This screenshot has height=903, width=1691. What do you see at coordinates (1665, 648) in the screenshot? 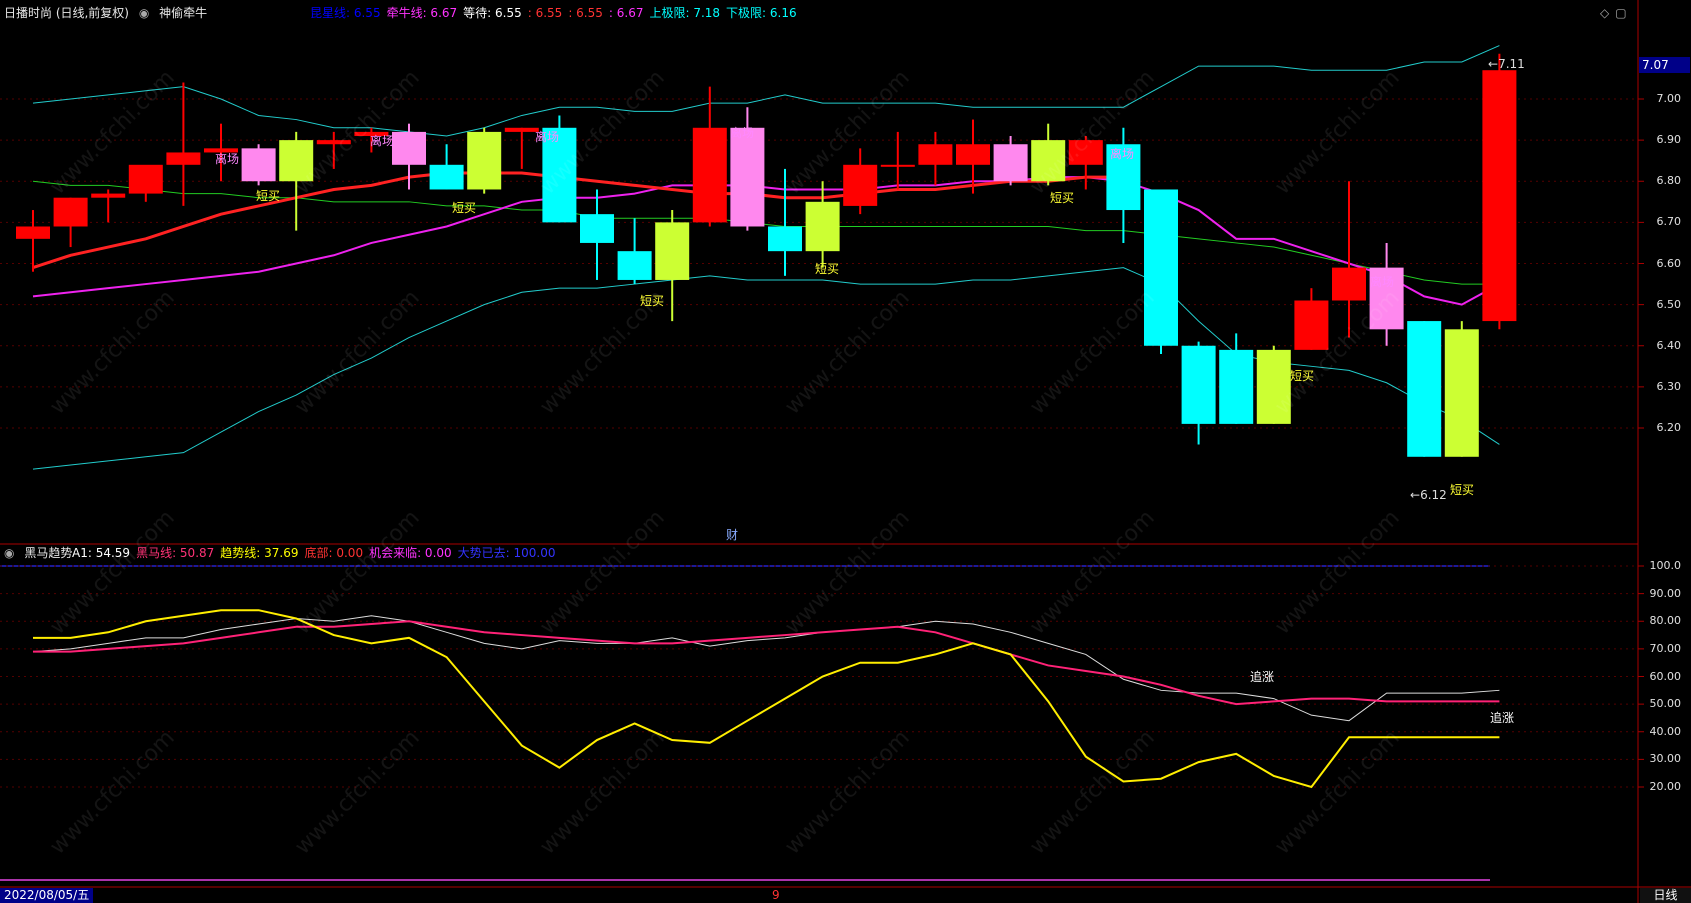
I see `sub-tick-3: 70.00` at bounding box center [1665, 648].